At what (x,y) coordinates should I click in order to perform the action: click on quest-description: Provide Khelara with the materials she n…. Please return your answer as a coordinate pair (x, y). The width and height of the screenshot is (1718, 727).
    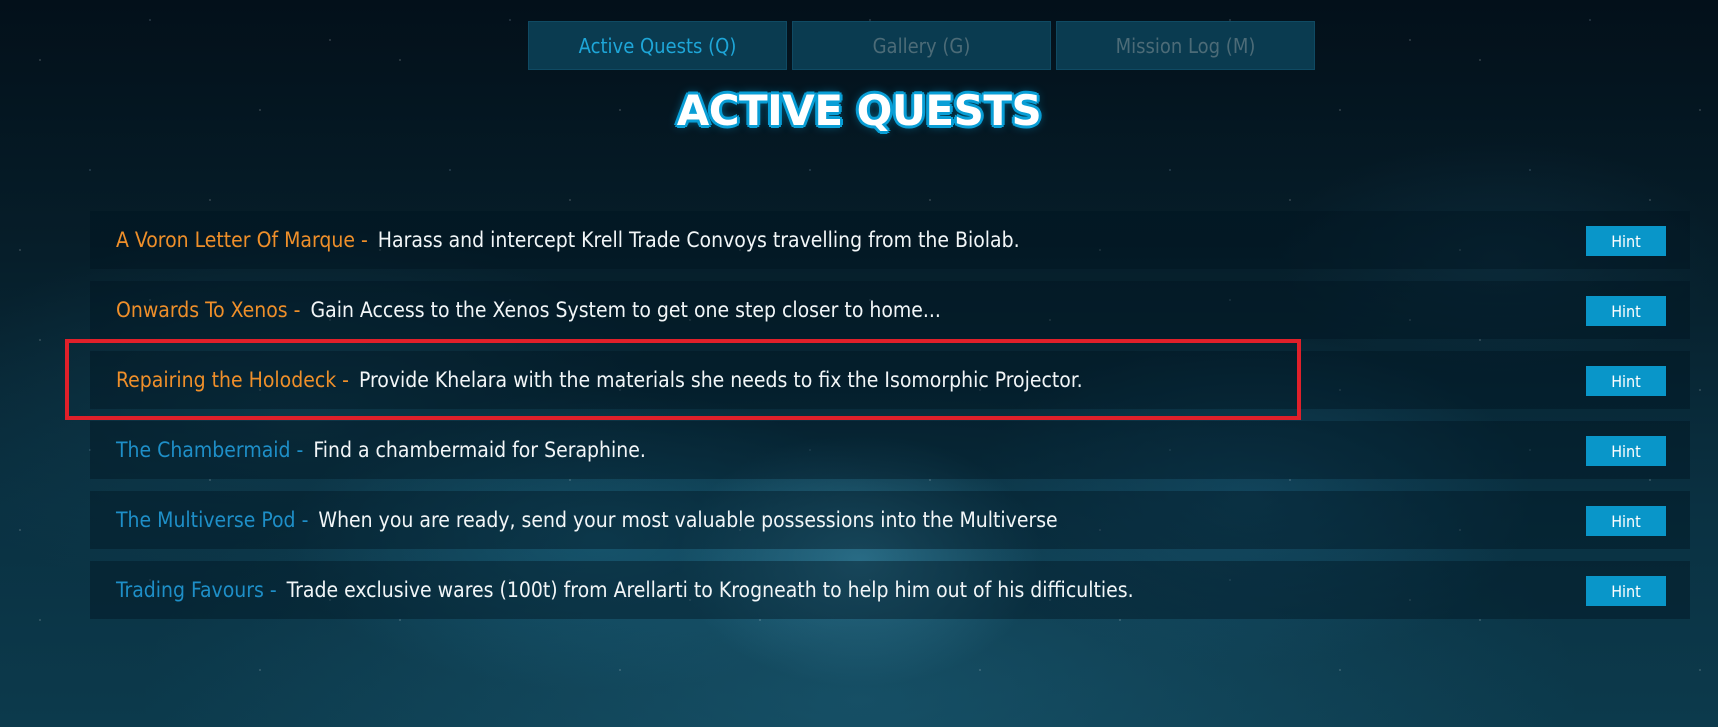
    Looking at the image, I should click on (720, 380).